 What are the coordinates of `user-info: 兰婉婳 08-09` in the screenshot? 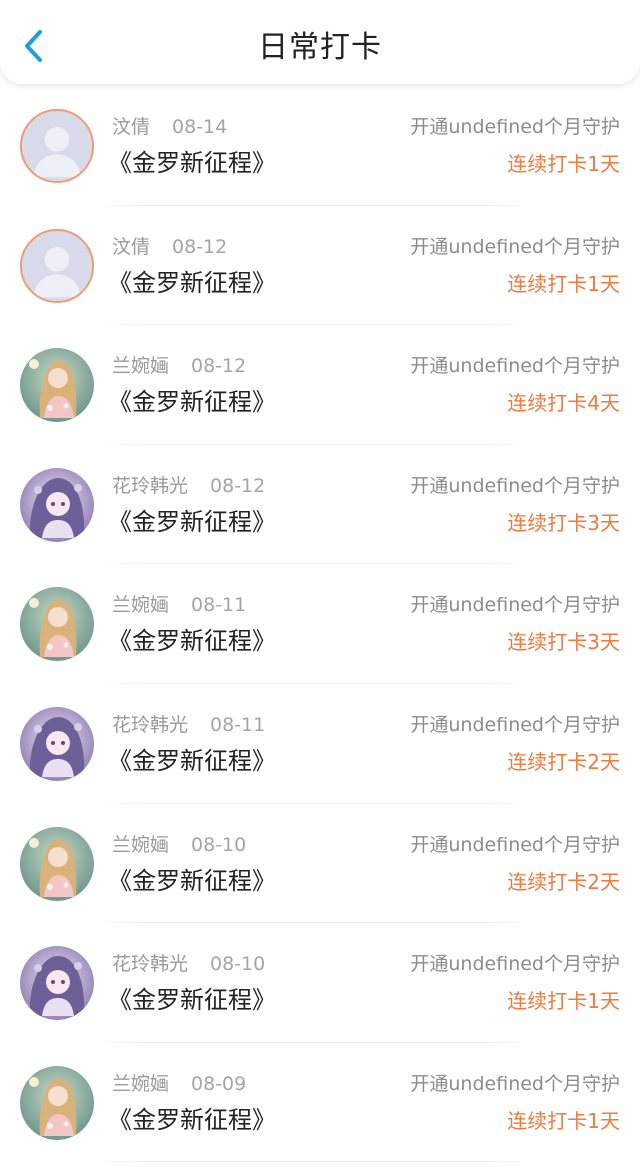 It's located at (179, 1084).